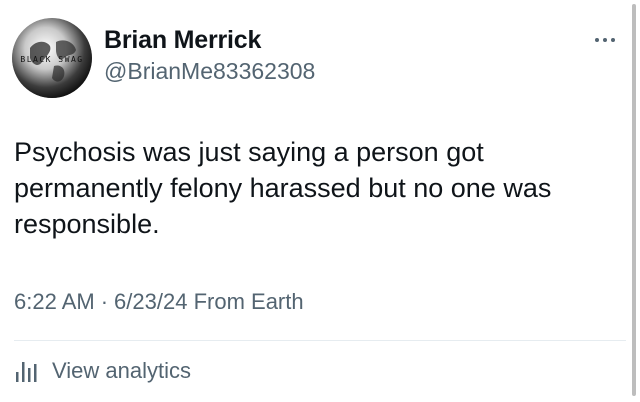  I want to click on avatar-text: BLACK SWAG, so click(51, 59).